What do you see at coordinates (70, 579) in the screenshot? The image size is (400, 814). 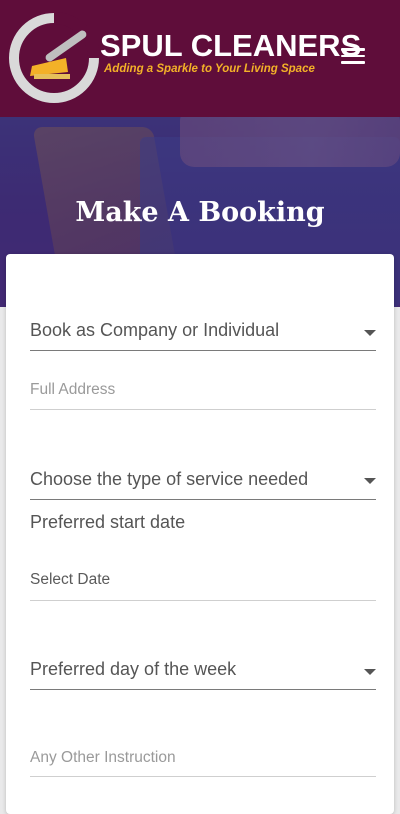 I see `select-date-placeholder: Select Date` at bounding box center [70, 579].